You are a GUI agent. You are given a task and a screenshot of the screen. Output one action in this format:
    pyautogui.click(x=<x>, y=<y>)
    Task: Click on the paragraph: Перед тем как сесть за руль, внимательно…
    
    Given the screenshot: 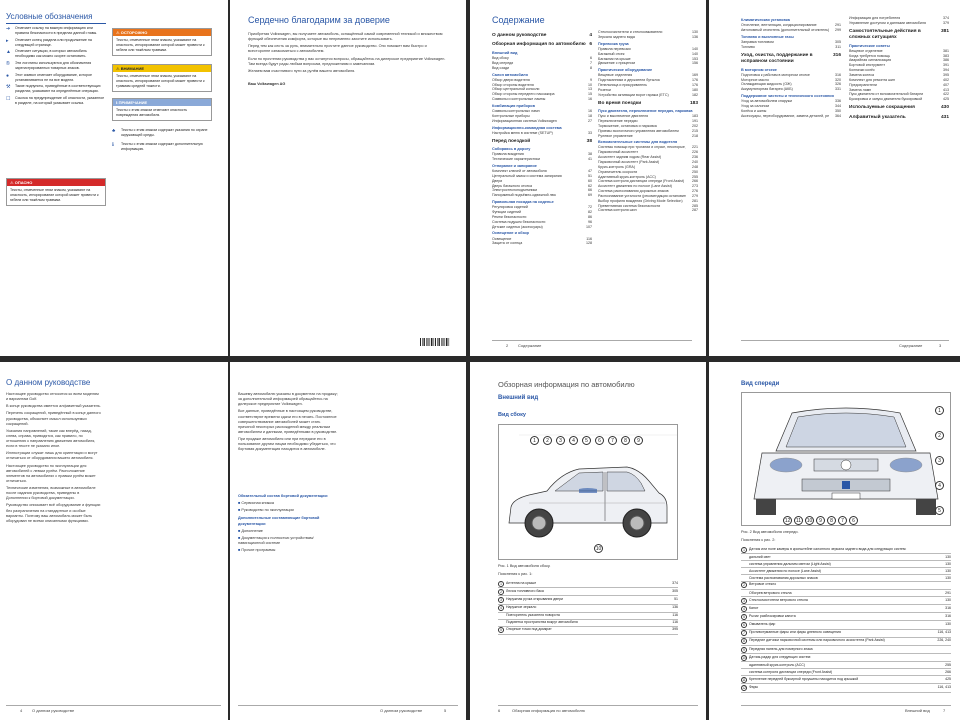 What is the action you would take?
    pyautogui.click(x=337, y=49)
    